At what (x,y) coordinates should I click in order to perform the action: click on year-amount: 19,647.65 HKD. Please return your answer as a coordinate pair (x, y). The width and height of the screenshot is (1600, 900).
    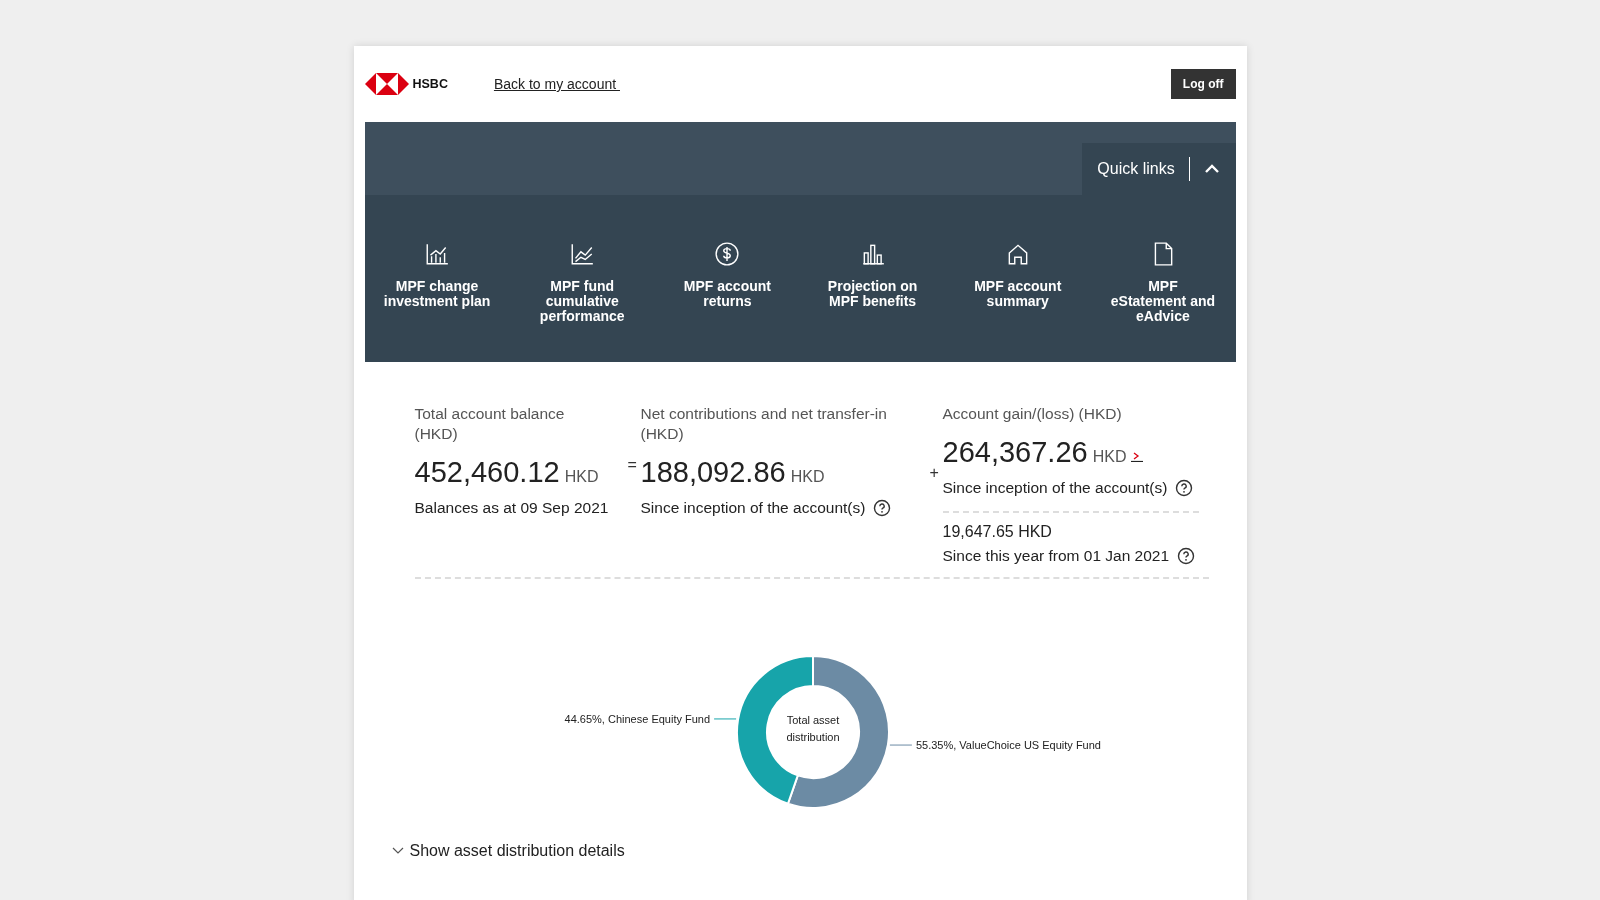
    Looking at the image, I should click on (997, 532).